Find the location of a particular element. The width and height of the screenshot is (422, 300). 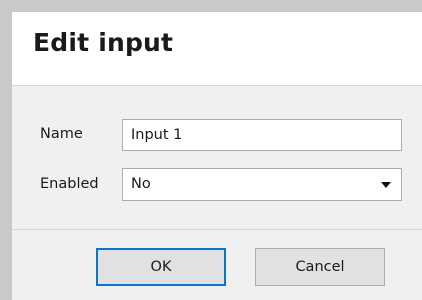

name-label: Name is located at coordinates (61, 134).